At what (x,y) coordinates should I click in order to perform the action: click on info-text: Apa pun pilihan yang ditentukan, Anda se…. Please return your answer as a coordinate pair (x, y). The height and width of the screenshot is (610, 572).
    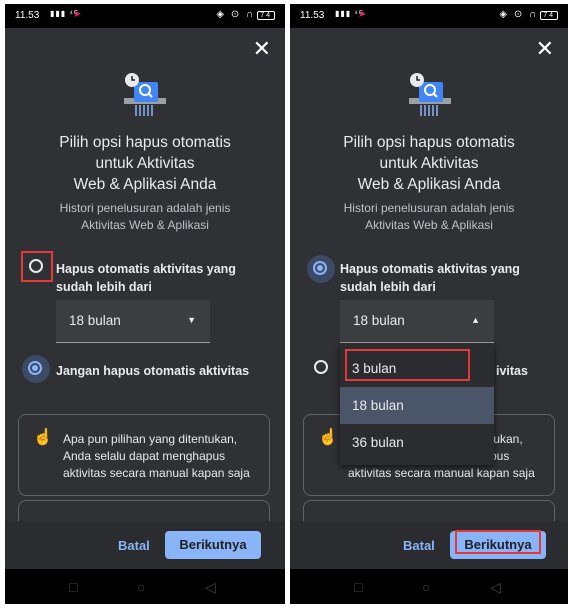
    Looking at the image, I should click on (156, 456).